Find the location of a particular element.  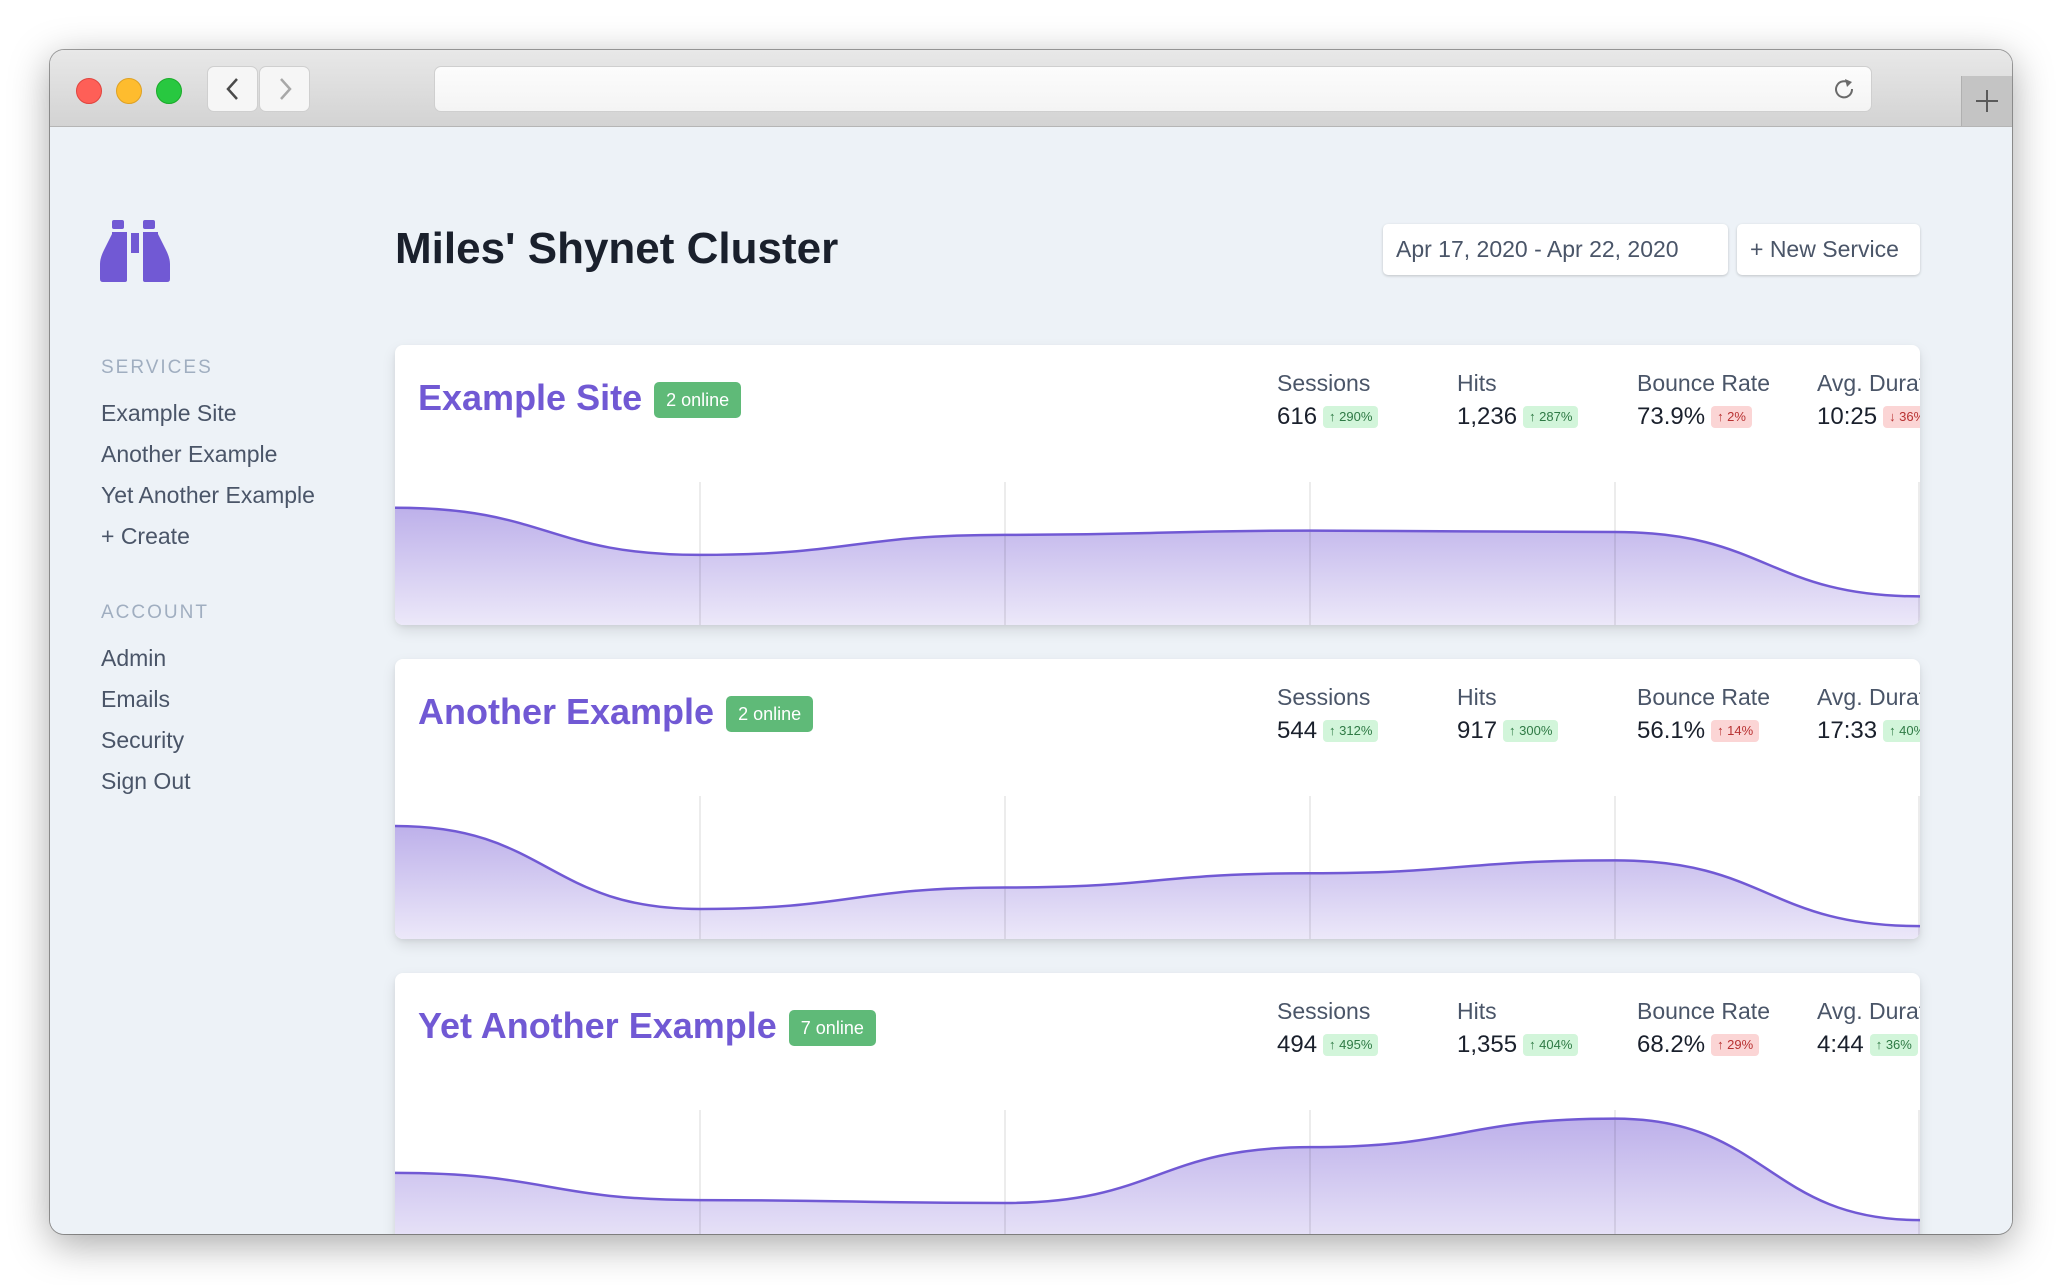

stat-value: 4:44 is located at coordinates (1840, 1044).